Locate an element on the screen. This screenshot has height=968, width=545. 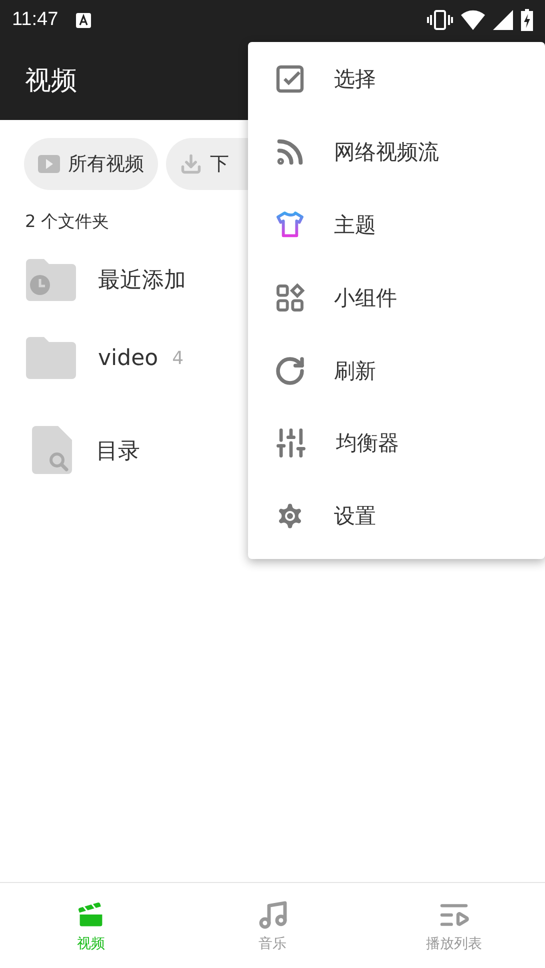
menu-item: 刷新 is located at coordinates (396, 370).